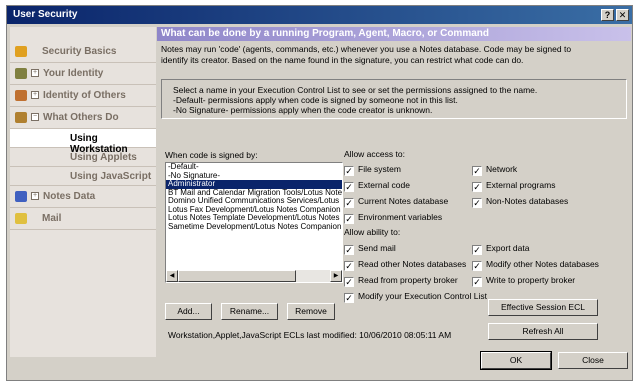 The image size is (638, 386). What do you see at coordinates (523, 281) in the screenshot?
I see `write-to-property-broker-checkbox: ✓ Write to property broker` at bounding box center [523, 281].